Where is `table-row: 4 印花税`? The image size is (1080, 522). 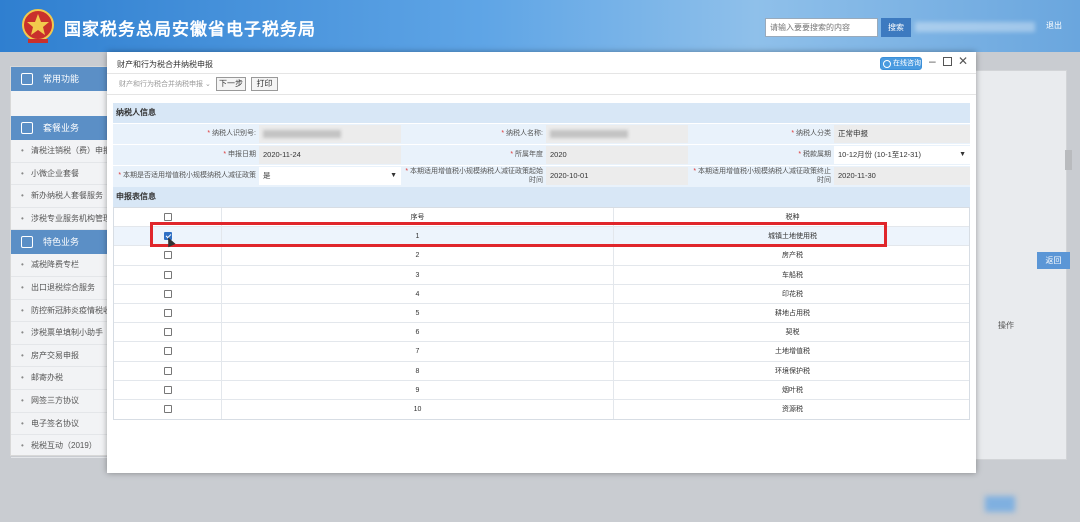
table-row: 4 印花税 is located at coordinates (541, 294).